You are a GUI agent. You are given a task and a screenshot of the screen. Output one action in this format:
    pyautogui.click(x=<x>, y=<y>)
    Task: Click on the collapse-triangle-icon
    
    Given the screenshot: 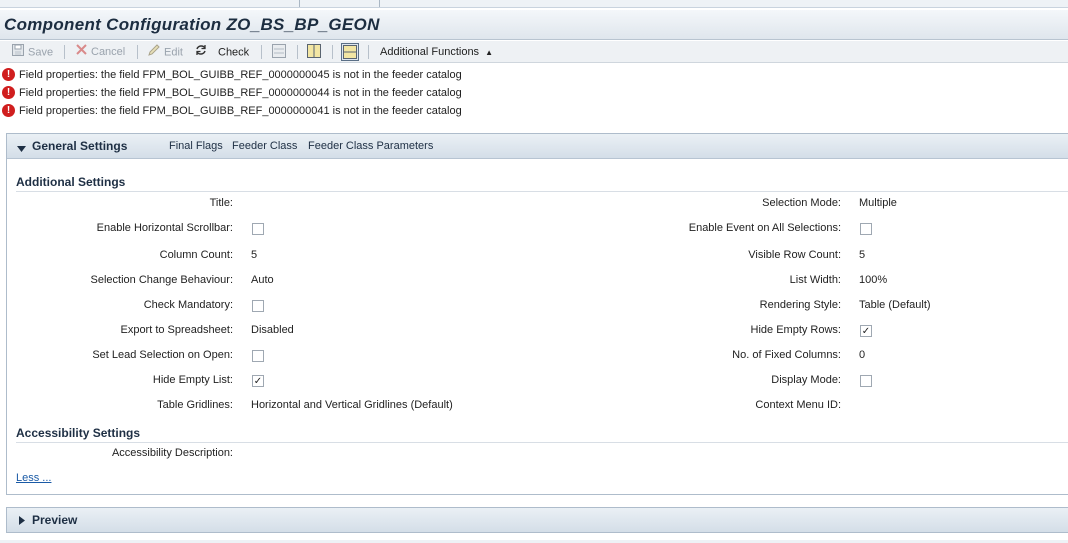 What is the action you would take?
    pyautogui.click(x=21, y=149)
    